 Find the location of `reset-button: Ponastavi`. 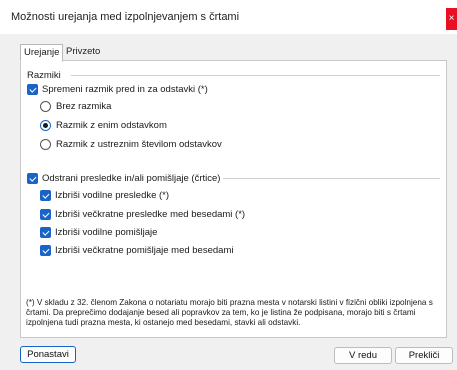

reset-button: Ponastavi is located at coordinates (48, 354).